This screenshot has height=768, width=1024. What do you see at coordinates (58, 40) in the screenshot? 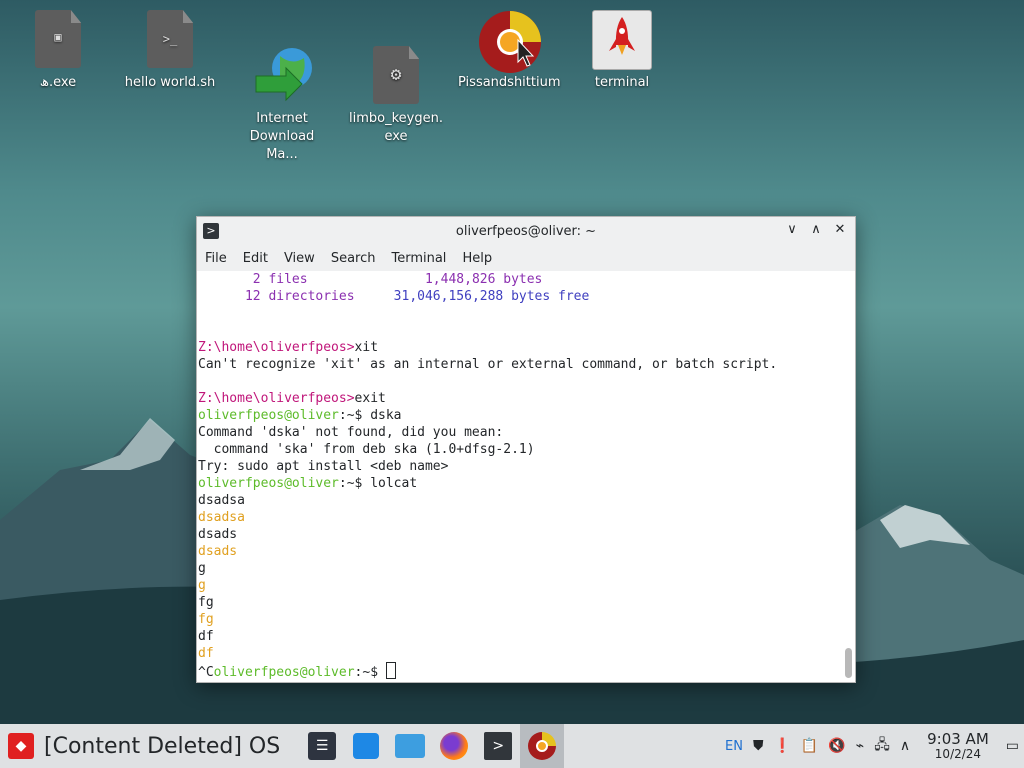
I see `exe-file-icon: ▣` at bounding box center [58, 40].